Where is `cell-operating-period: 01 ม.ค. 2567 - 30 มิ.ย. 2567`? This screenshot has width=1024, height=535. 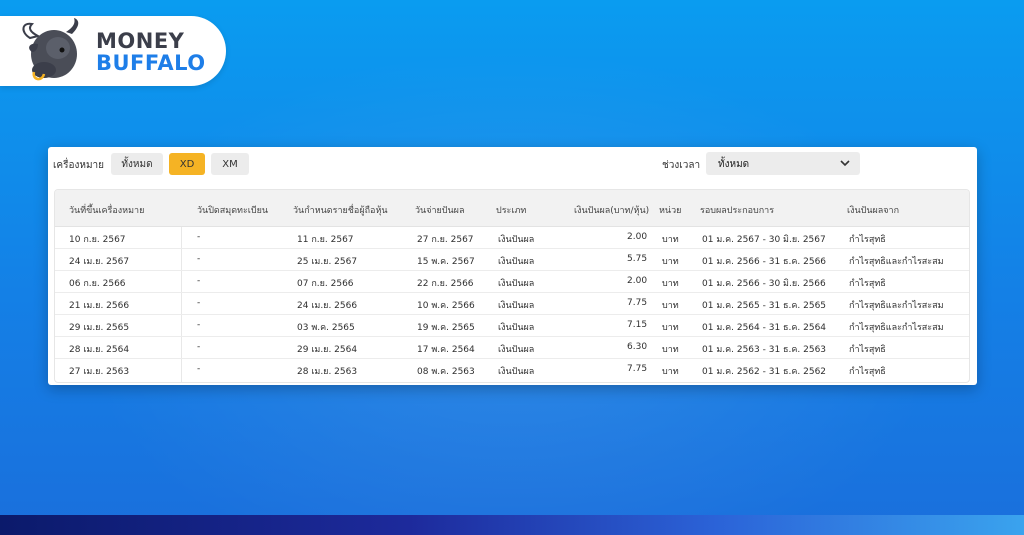 cell-operating-period: 01 ม.ค. 2567 - 30 มิ.ย. 2567 is located at coordinates (764, 240).